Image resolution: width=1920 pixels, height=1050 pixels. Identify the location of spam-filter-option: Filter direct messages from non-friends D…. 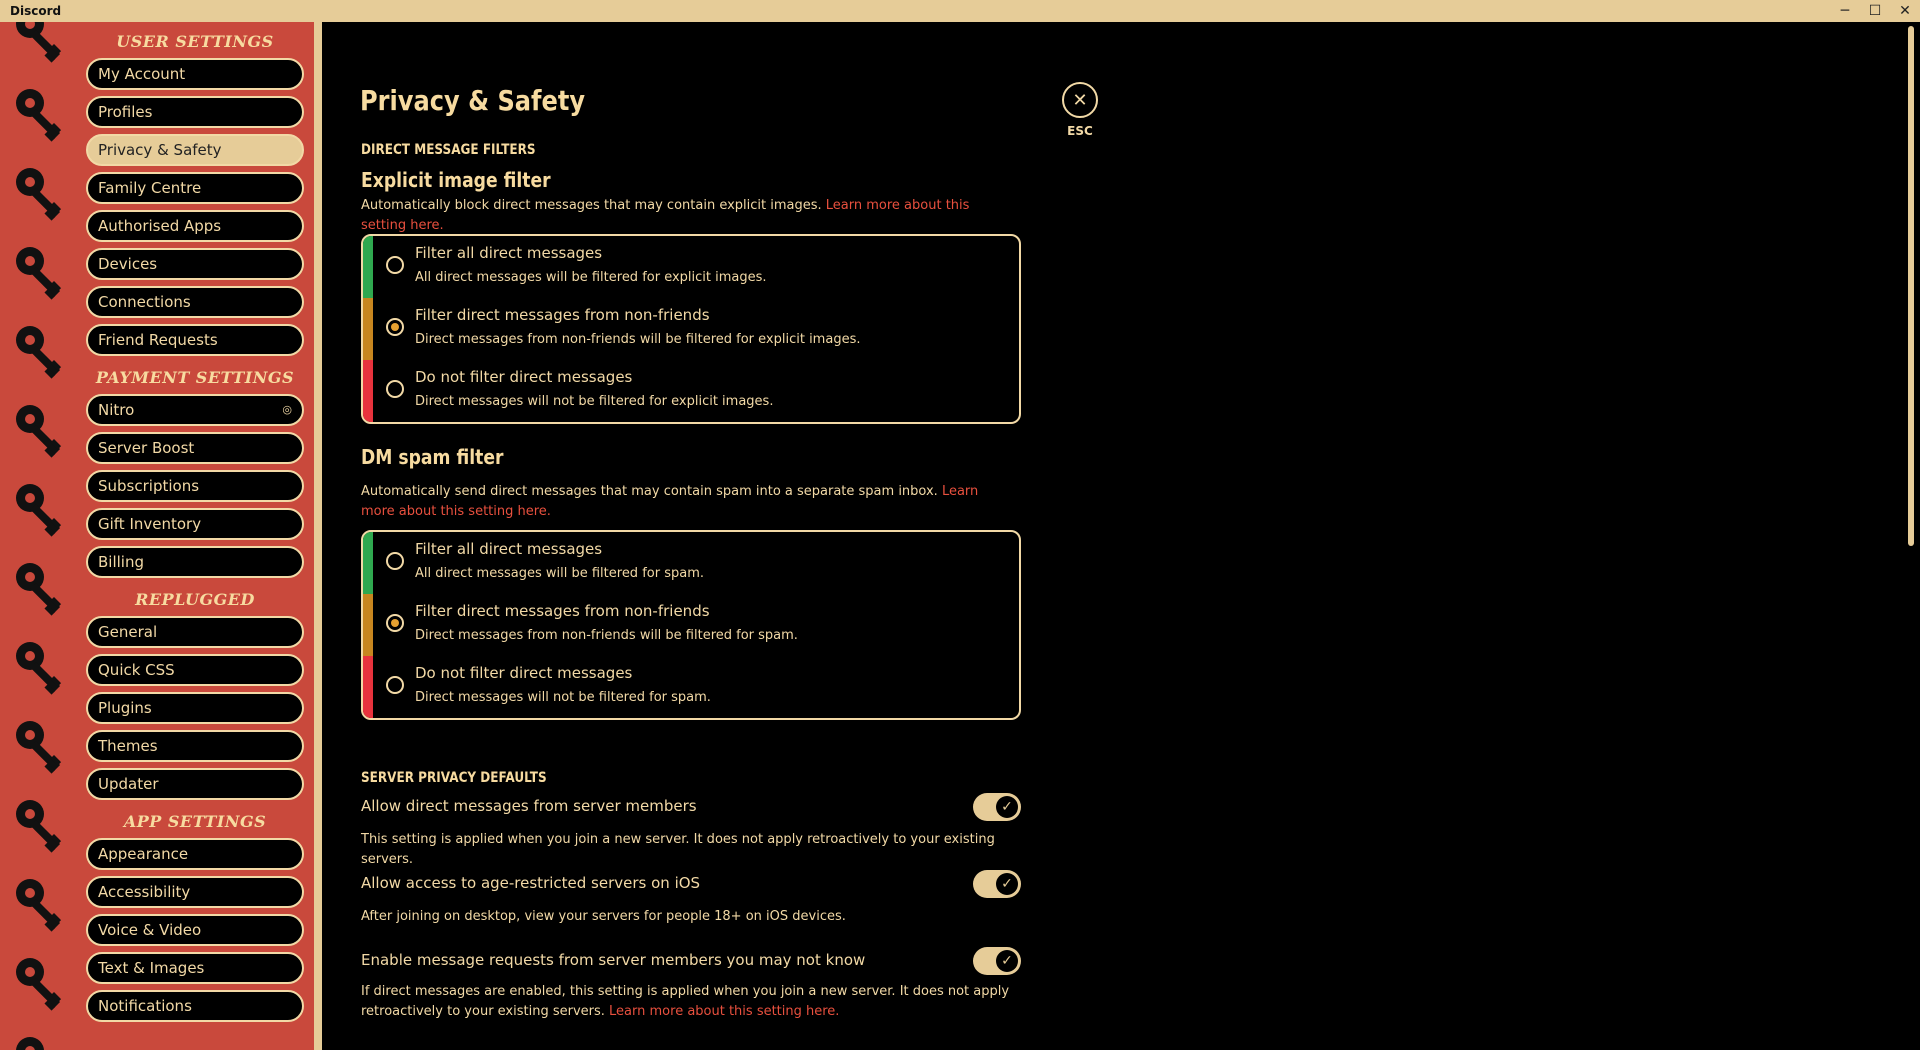
(691, 625).